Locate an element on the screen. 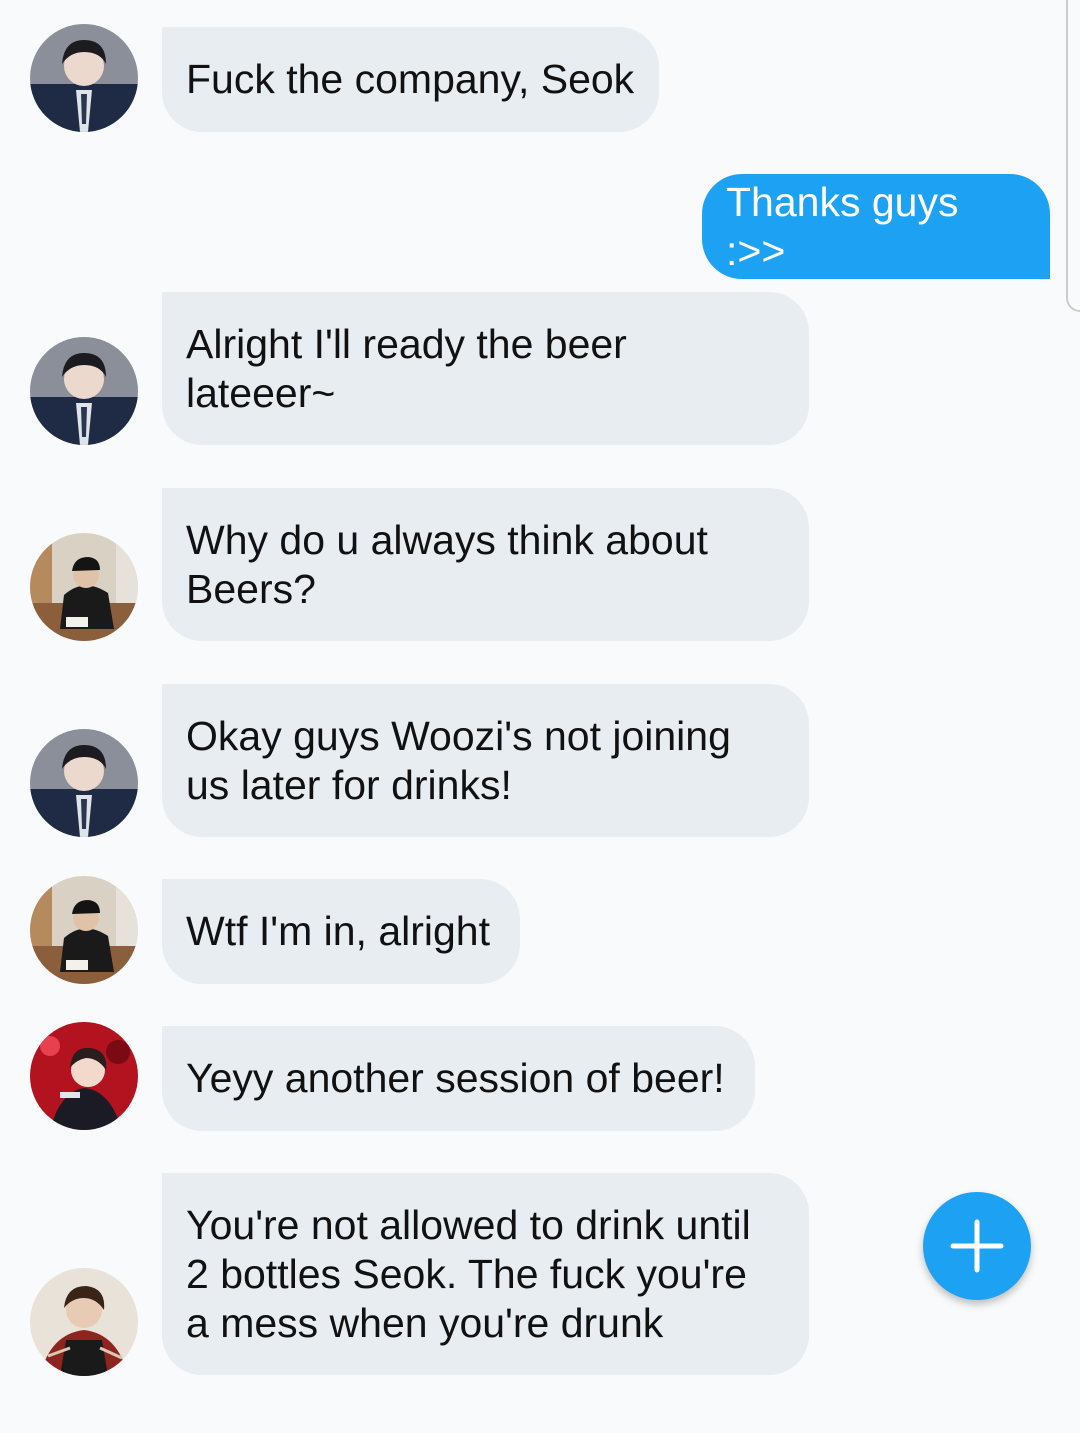 The image size is (1080, 1433). message-bubble-received: Fuck the company, Seok is located at coordinates (410, 79).